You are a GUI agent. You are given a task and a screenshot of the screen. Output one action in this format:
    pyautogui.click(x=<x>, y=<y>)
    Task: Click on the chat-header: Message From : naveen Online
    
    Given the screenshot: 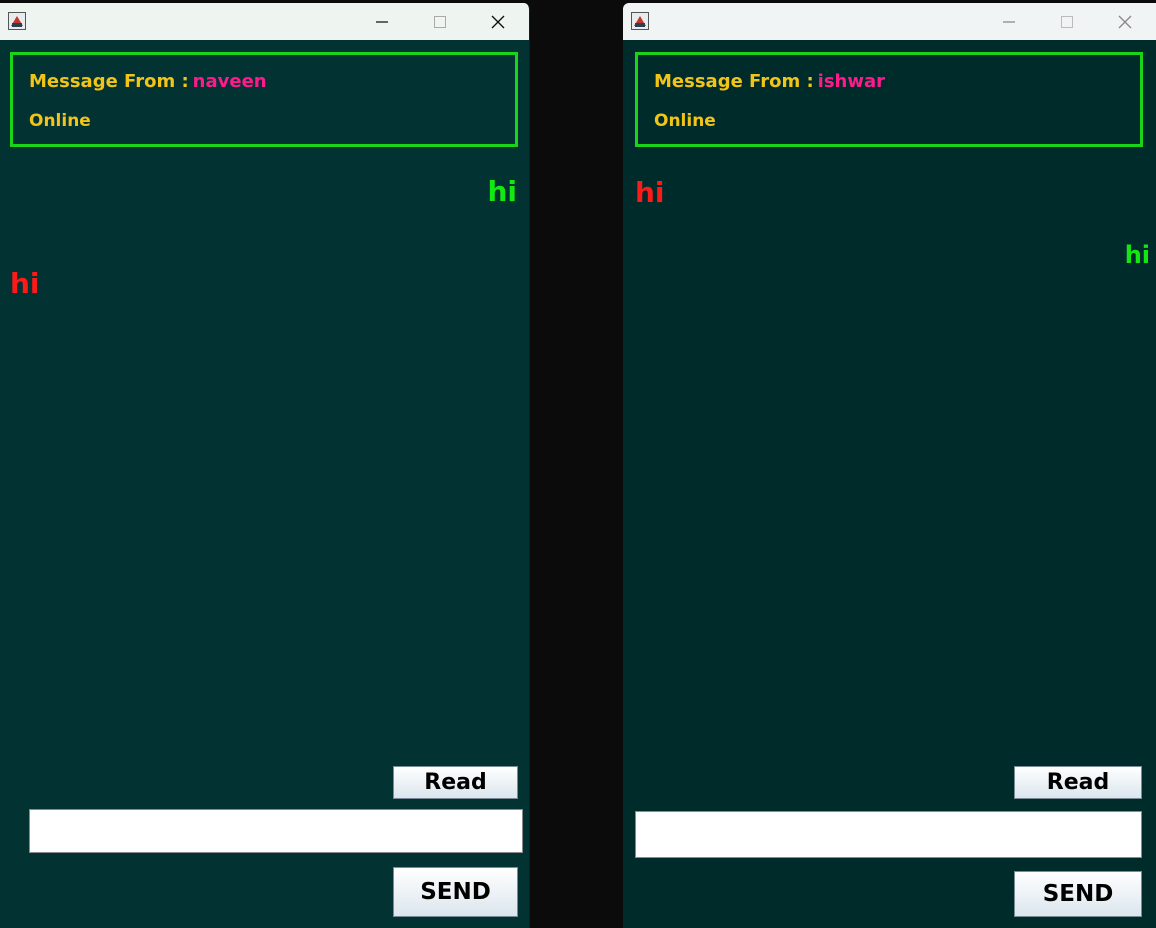 What is the action you would take?
    pyautogui.click(x=264, y=99)
    